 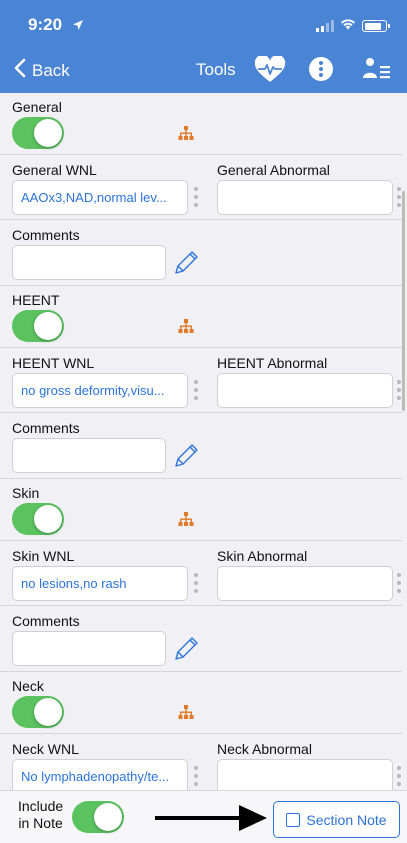 I want to click on skin-wnl-label: Skin WNL, so click(x=43, y=556).